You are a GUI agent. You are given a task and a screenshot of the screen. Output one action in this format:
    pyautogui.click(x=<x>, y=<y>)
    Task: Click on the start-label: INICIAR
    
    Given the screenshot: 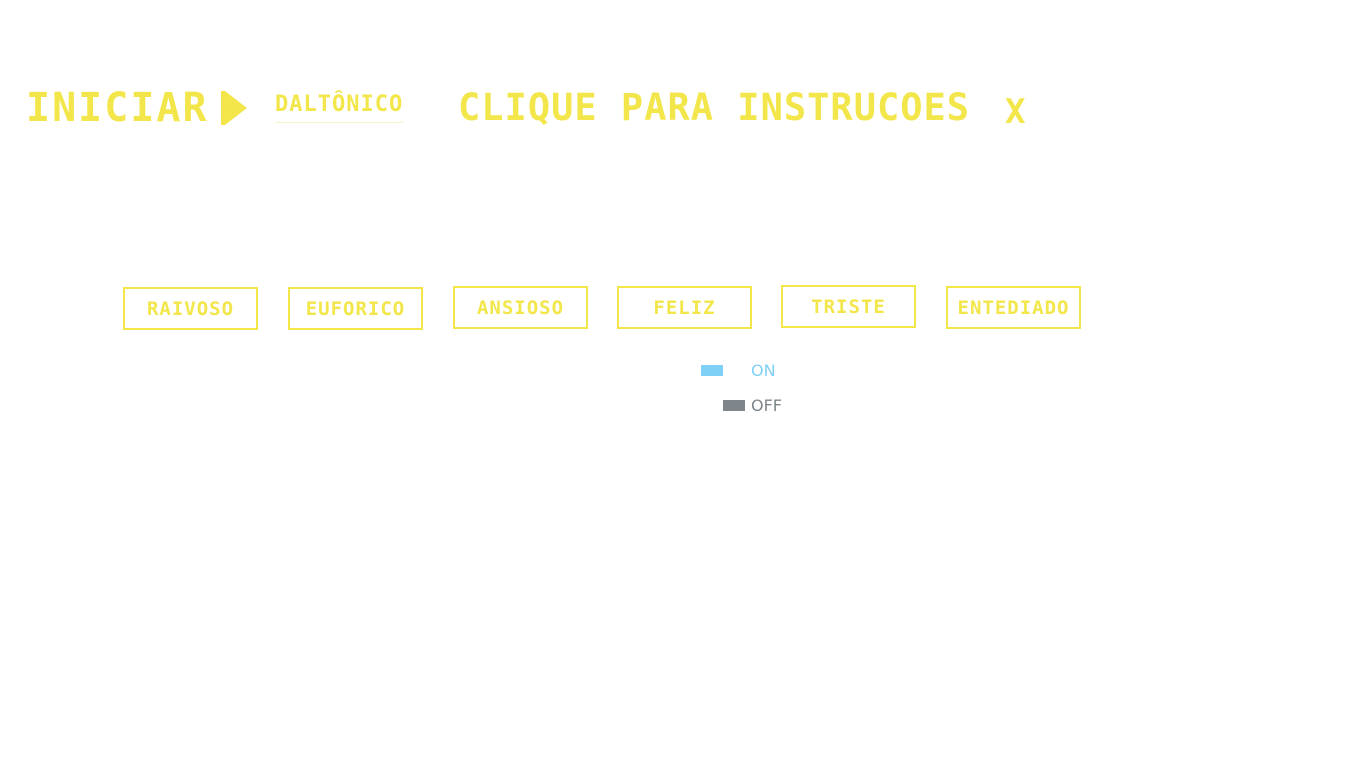 What is the action you would take?
    pyautogui.click(x=117, y=108)
    